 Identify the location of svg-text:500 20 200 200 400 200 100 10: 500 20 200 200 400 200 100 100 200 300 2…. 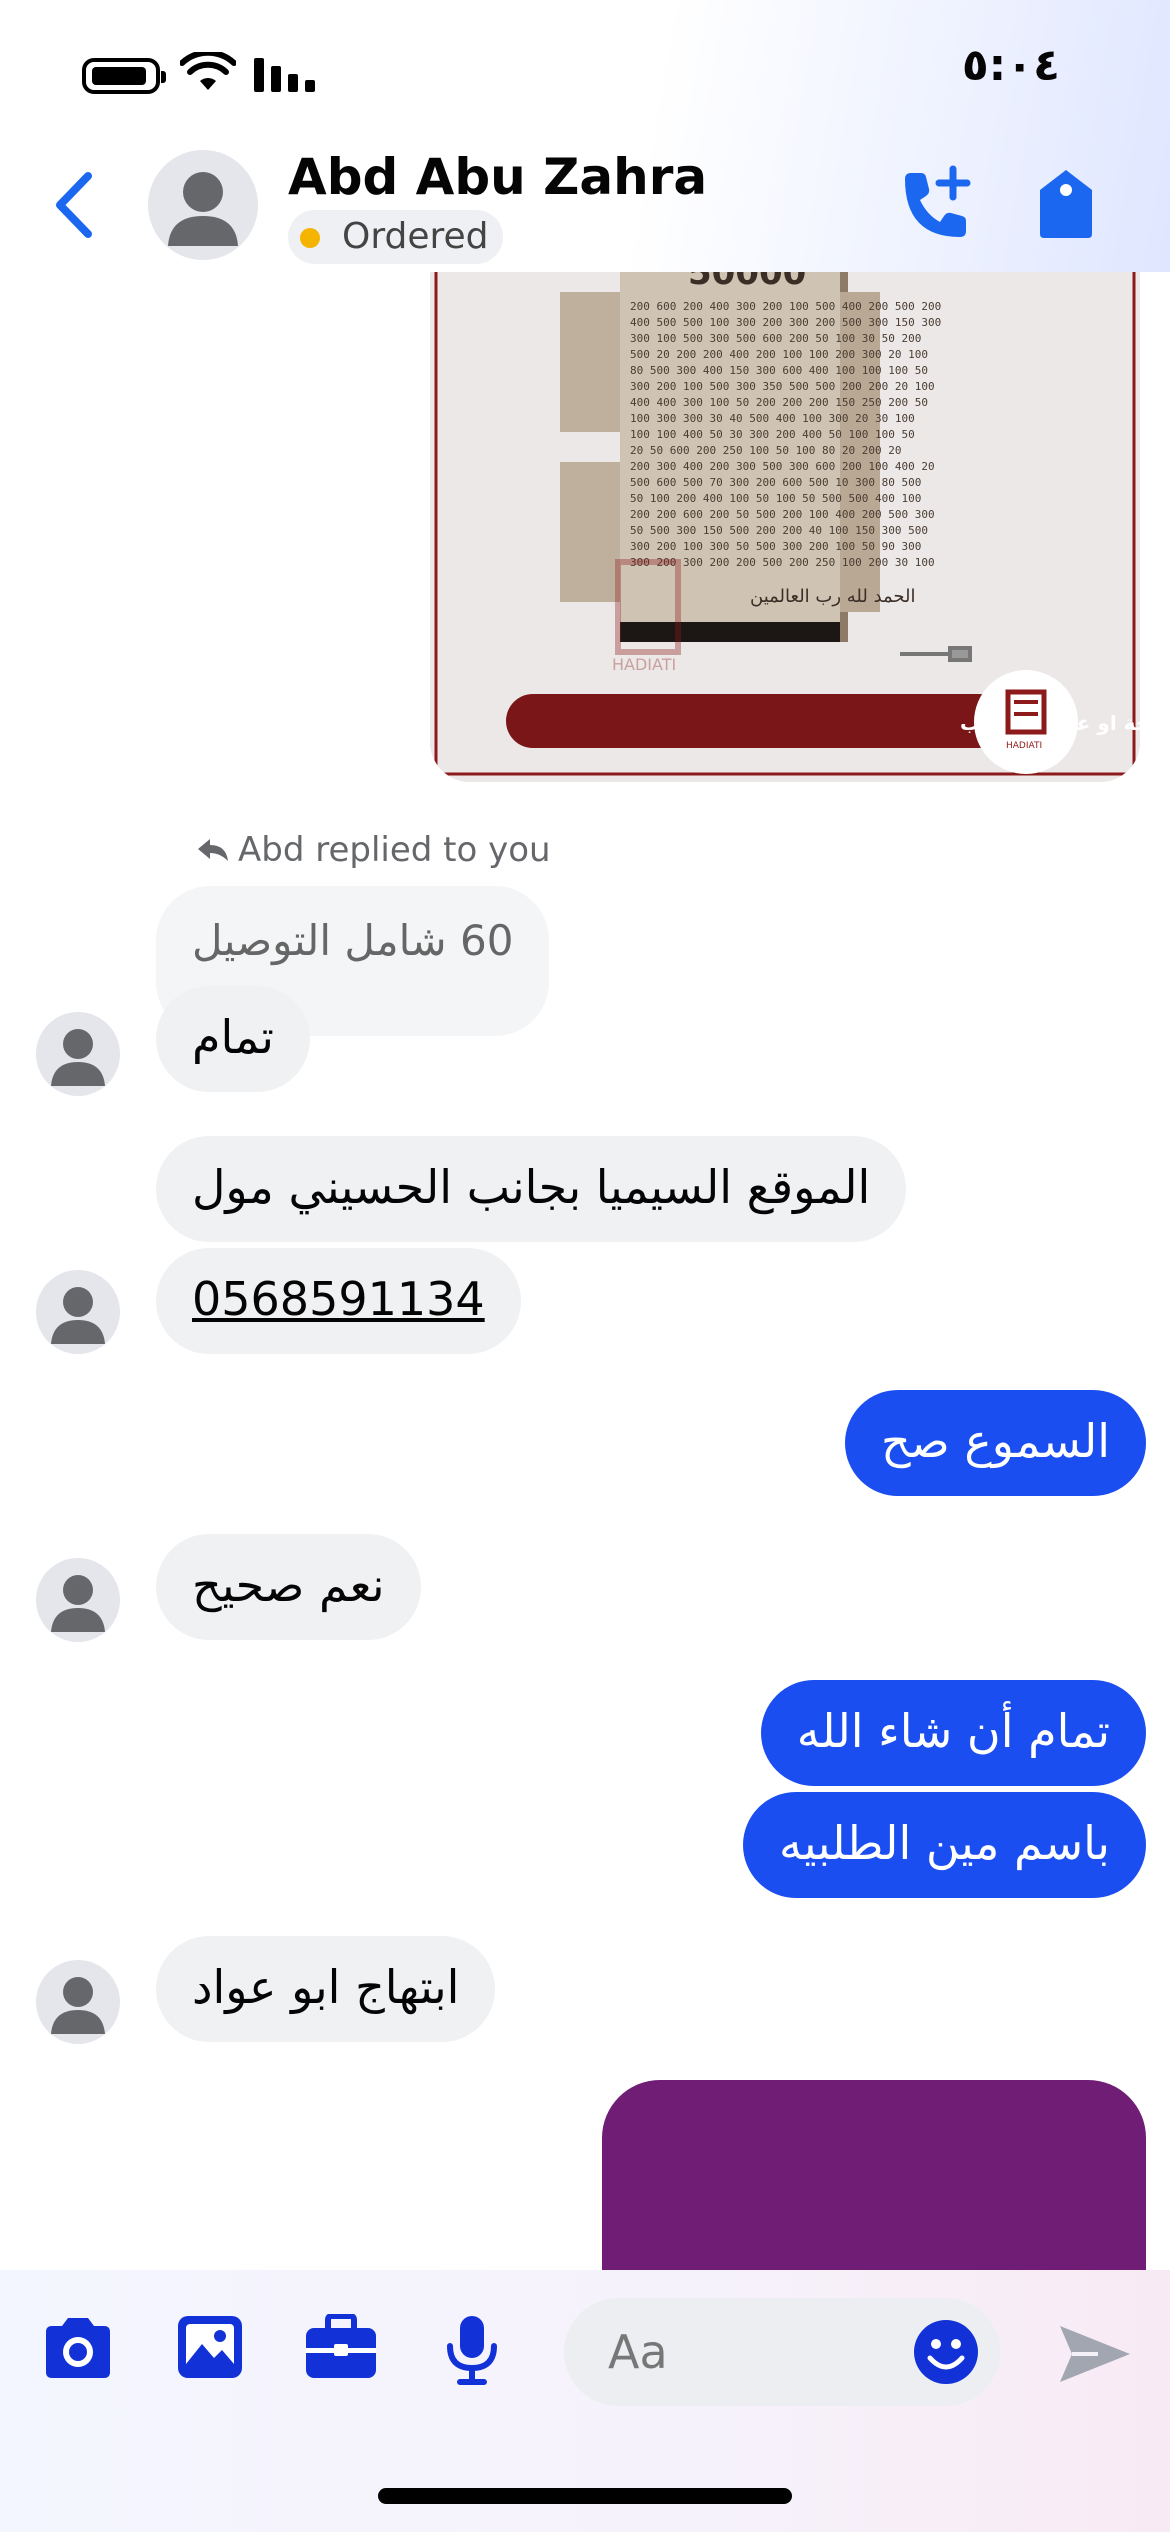
(779, 354).